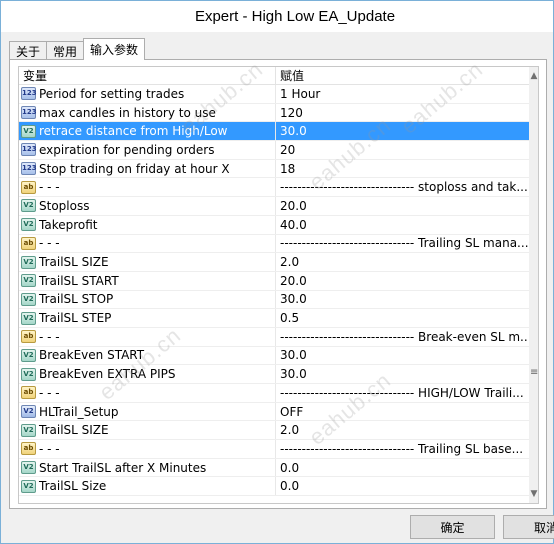 The image size is (554, 544). I want to click on parameter-row: V2 TrailSL STOP 30.0, so click(274, 300).